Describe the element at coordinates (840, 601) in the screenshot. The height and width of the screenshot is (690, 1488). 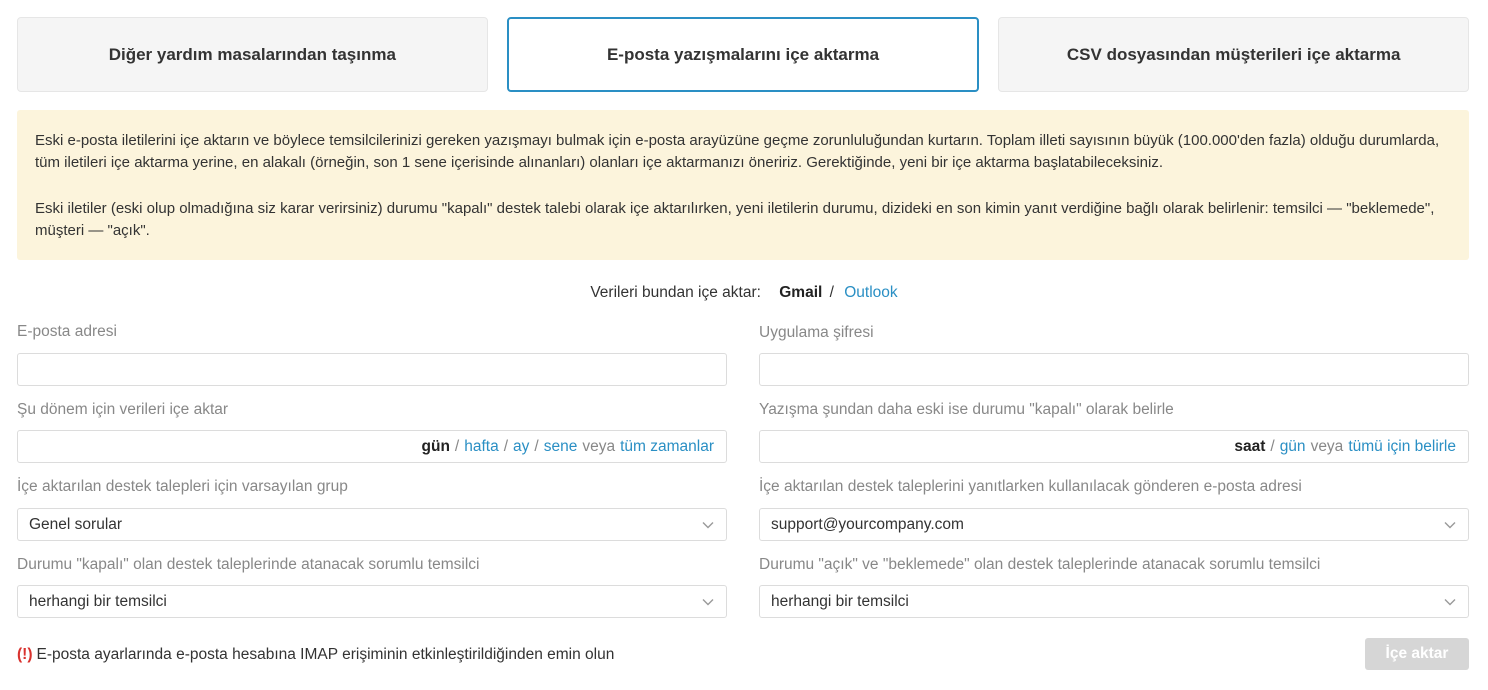
I see `open-agent-value: herhangi bir temsilci` at that location.